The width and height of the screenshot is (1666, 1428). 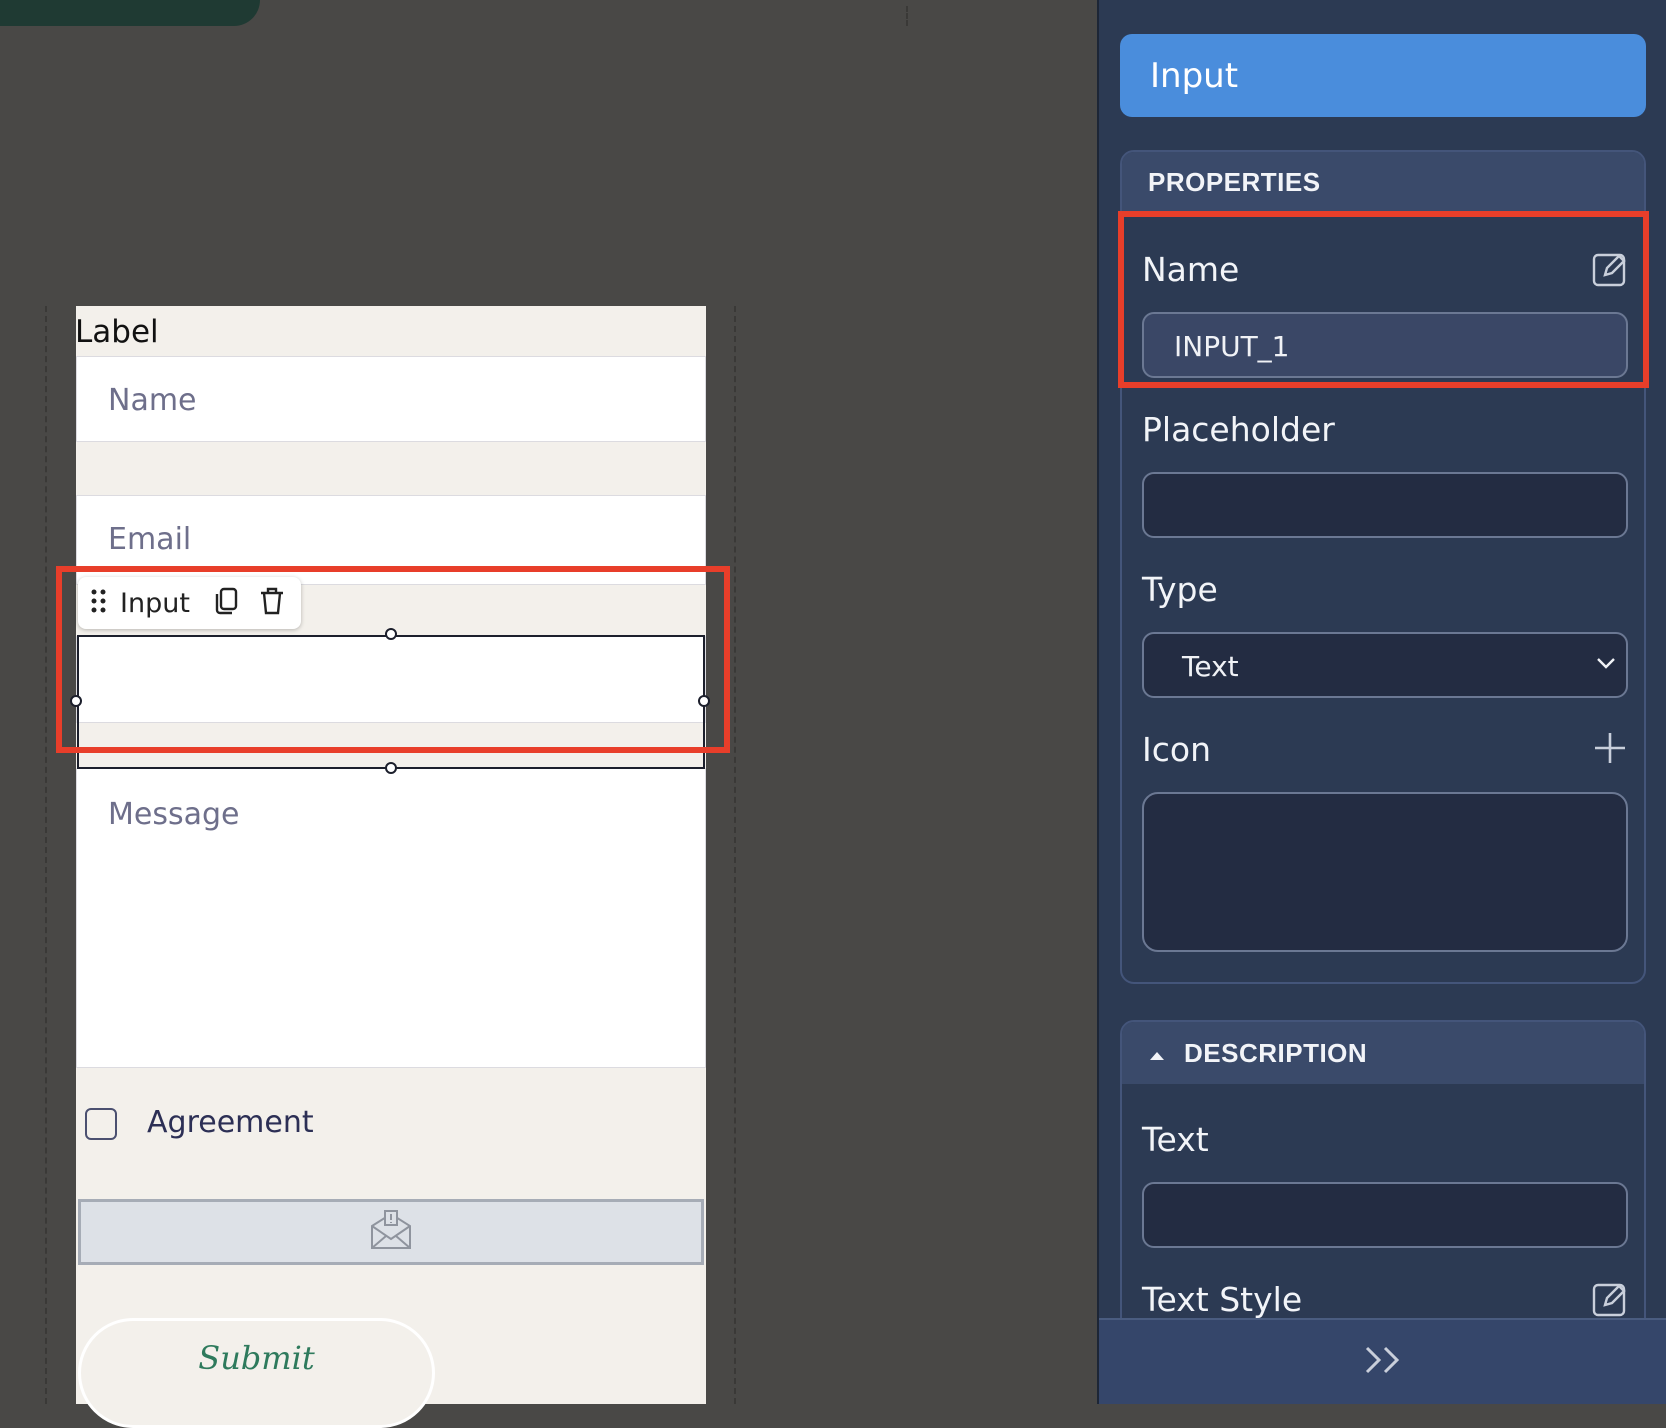 I want to click on description-header: DESCRIPTION, so click(x=1383, y=1053).